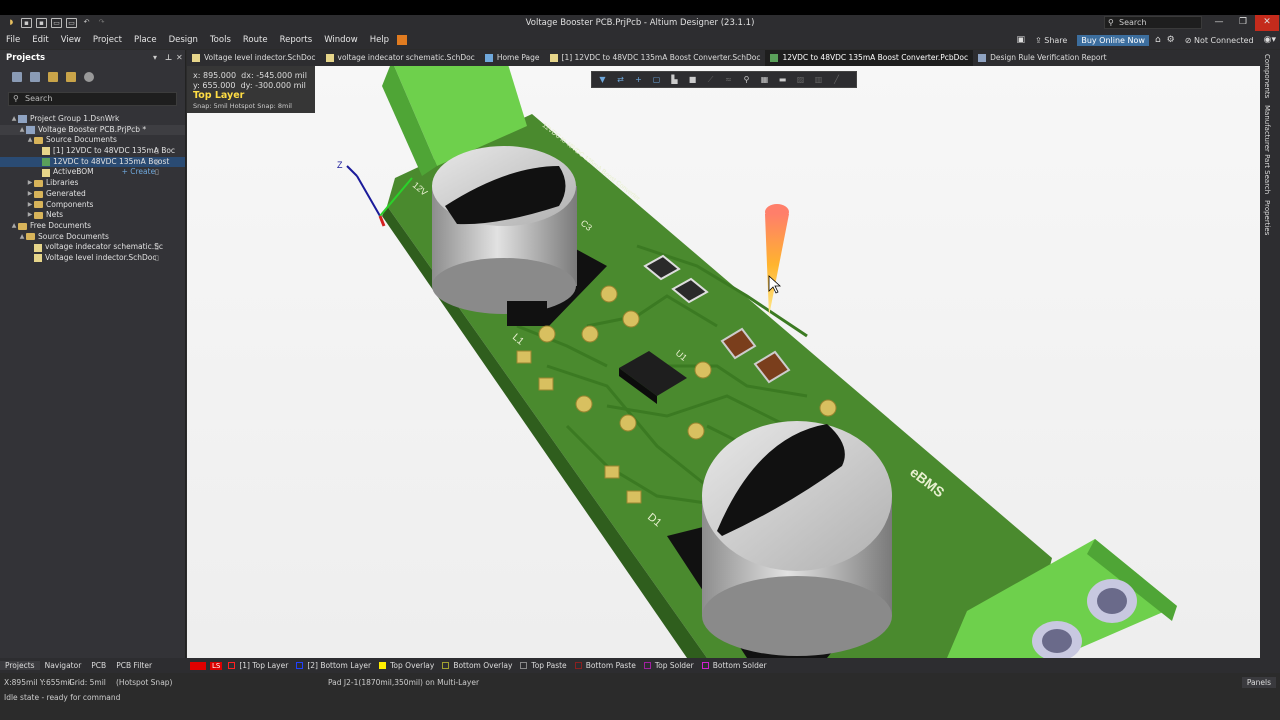 Image resolution: width=1280 pixels, height=720 pixels. Describe the element at coordinates (40, 40) in the screenshot. I see `menu-edit: Edit` at that location.